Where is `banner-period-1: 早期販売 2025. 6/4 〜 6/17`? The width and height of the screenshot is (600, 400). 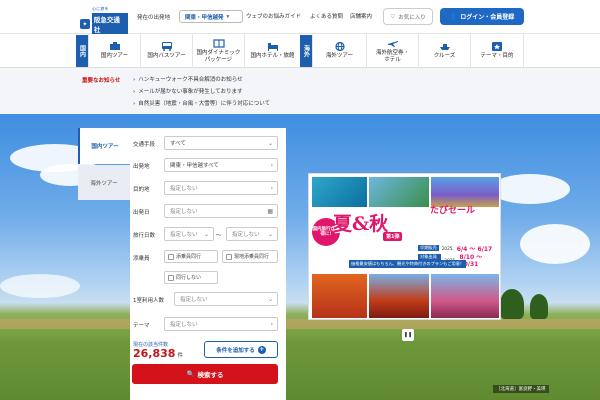 banner-period-1: 早期販売 2025. 6/4 〜 6/17 is located at coordinates (459, 248).